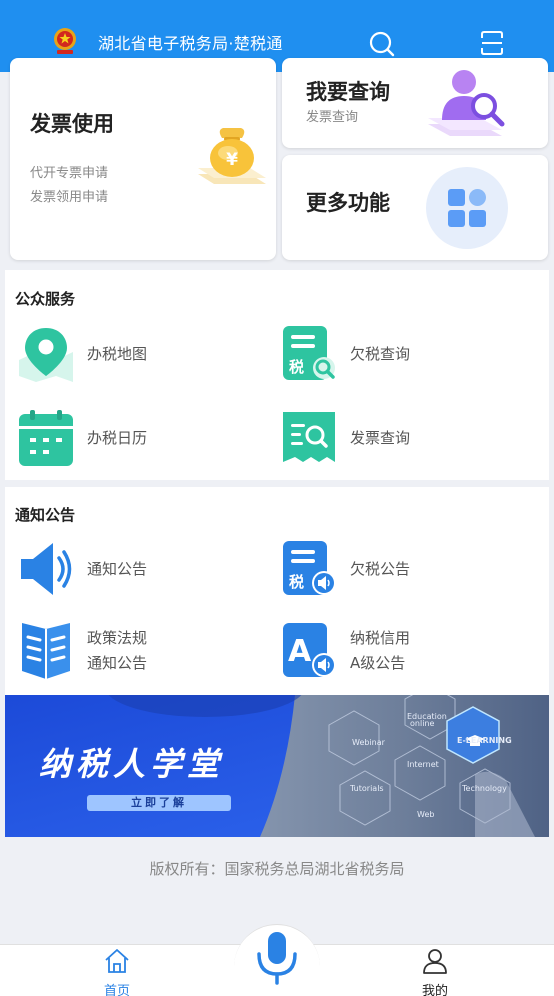 The width and height of the screenshot is (554, 996). Describe the element at coordinates (69, 171) in the screenshot. I see `issue-special-invoice-link: 代开专票申请` at that location.